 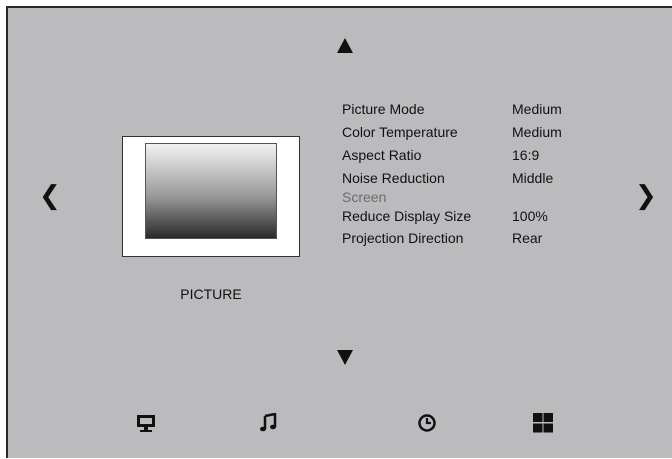 I want to click on next-category-chevron-icon: ❯, so click(x=646, y=196).